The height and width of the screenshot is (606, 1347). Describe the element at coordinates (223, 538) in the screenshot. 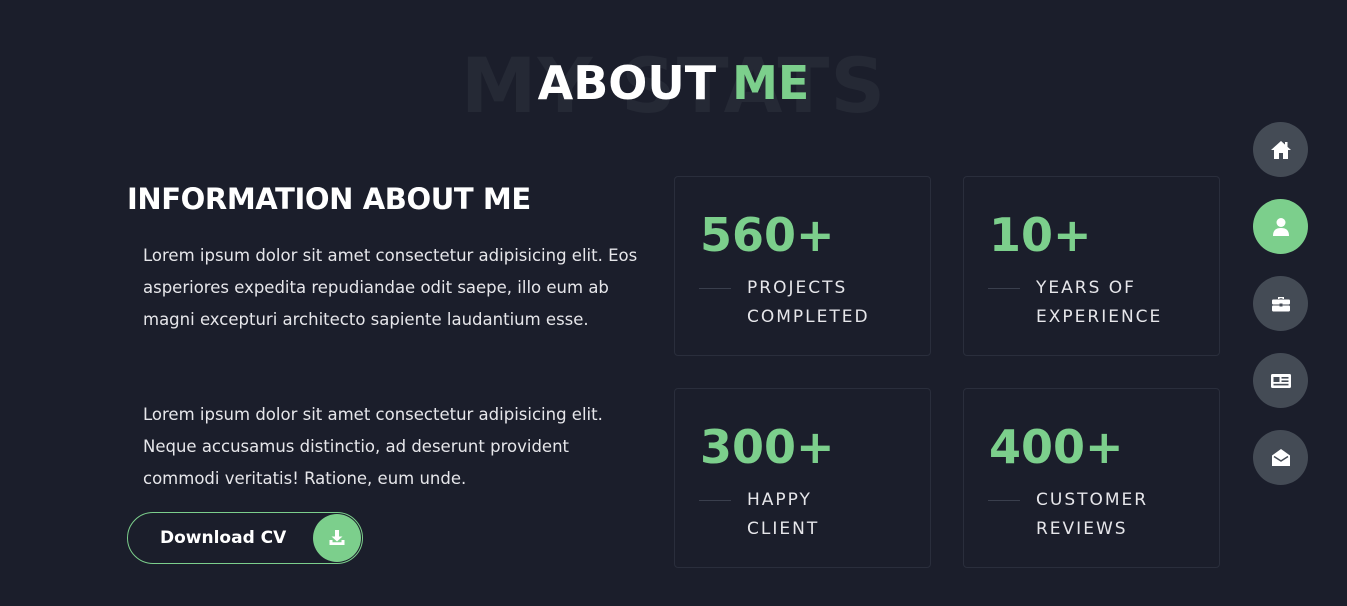

I see `download-cv-label: Download CV` at that location.